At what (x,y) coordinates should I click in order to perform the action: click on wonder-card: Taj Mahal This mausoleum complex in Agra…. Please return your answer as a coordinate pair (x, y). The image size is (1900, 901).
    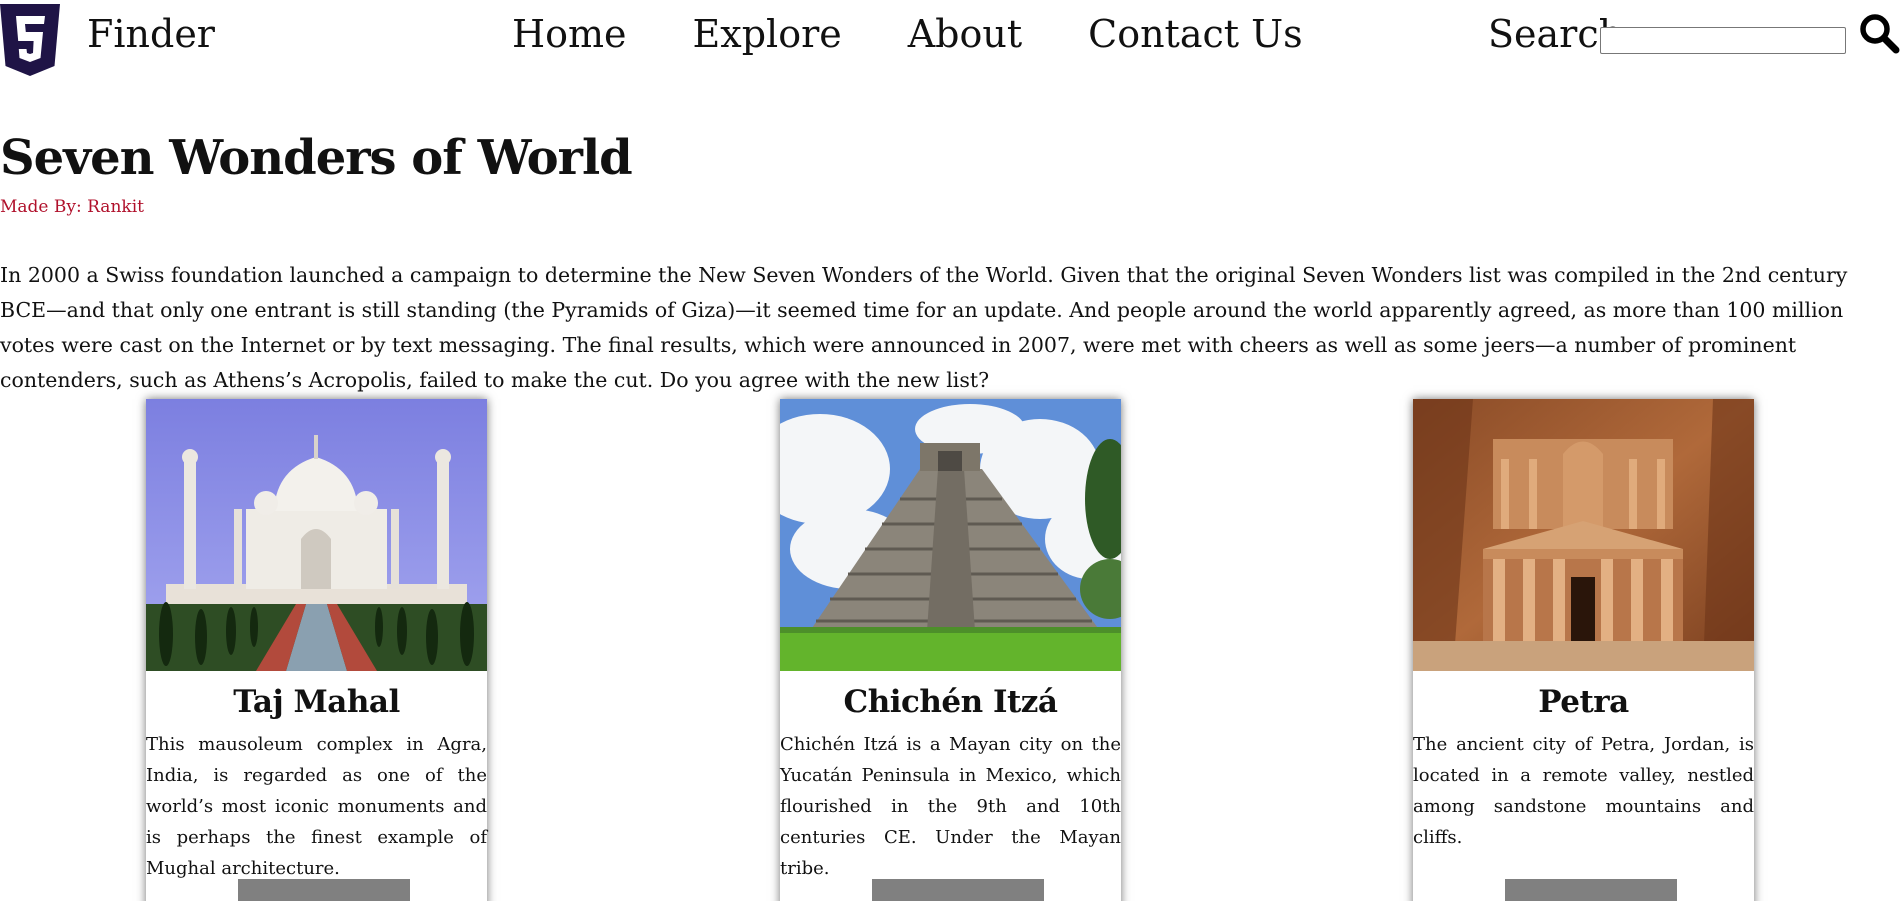
    Looking at the image, I should click on (316, 650).